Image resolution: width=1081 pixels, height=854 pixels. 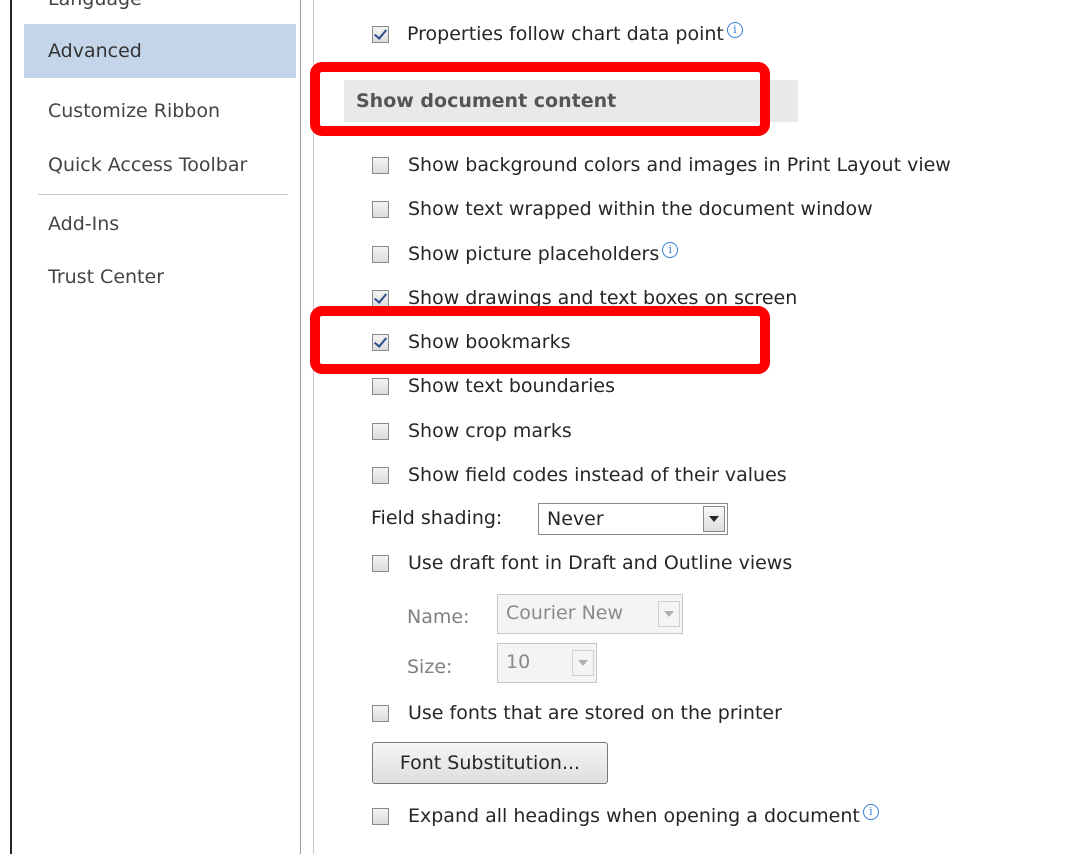 I want to click on expand-headings-checkbox, so click(x=380, y=816).